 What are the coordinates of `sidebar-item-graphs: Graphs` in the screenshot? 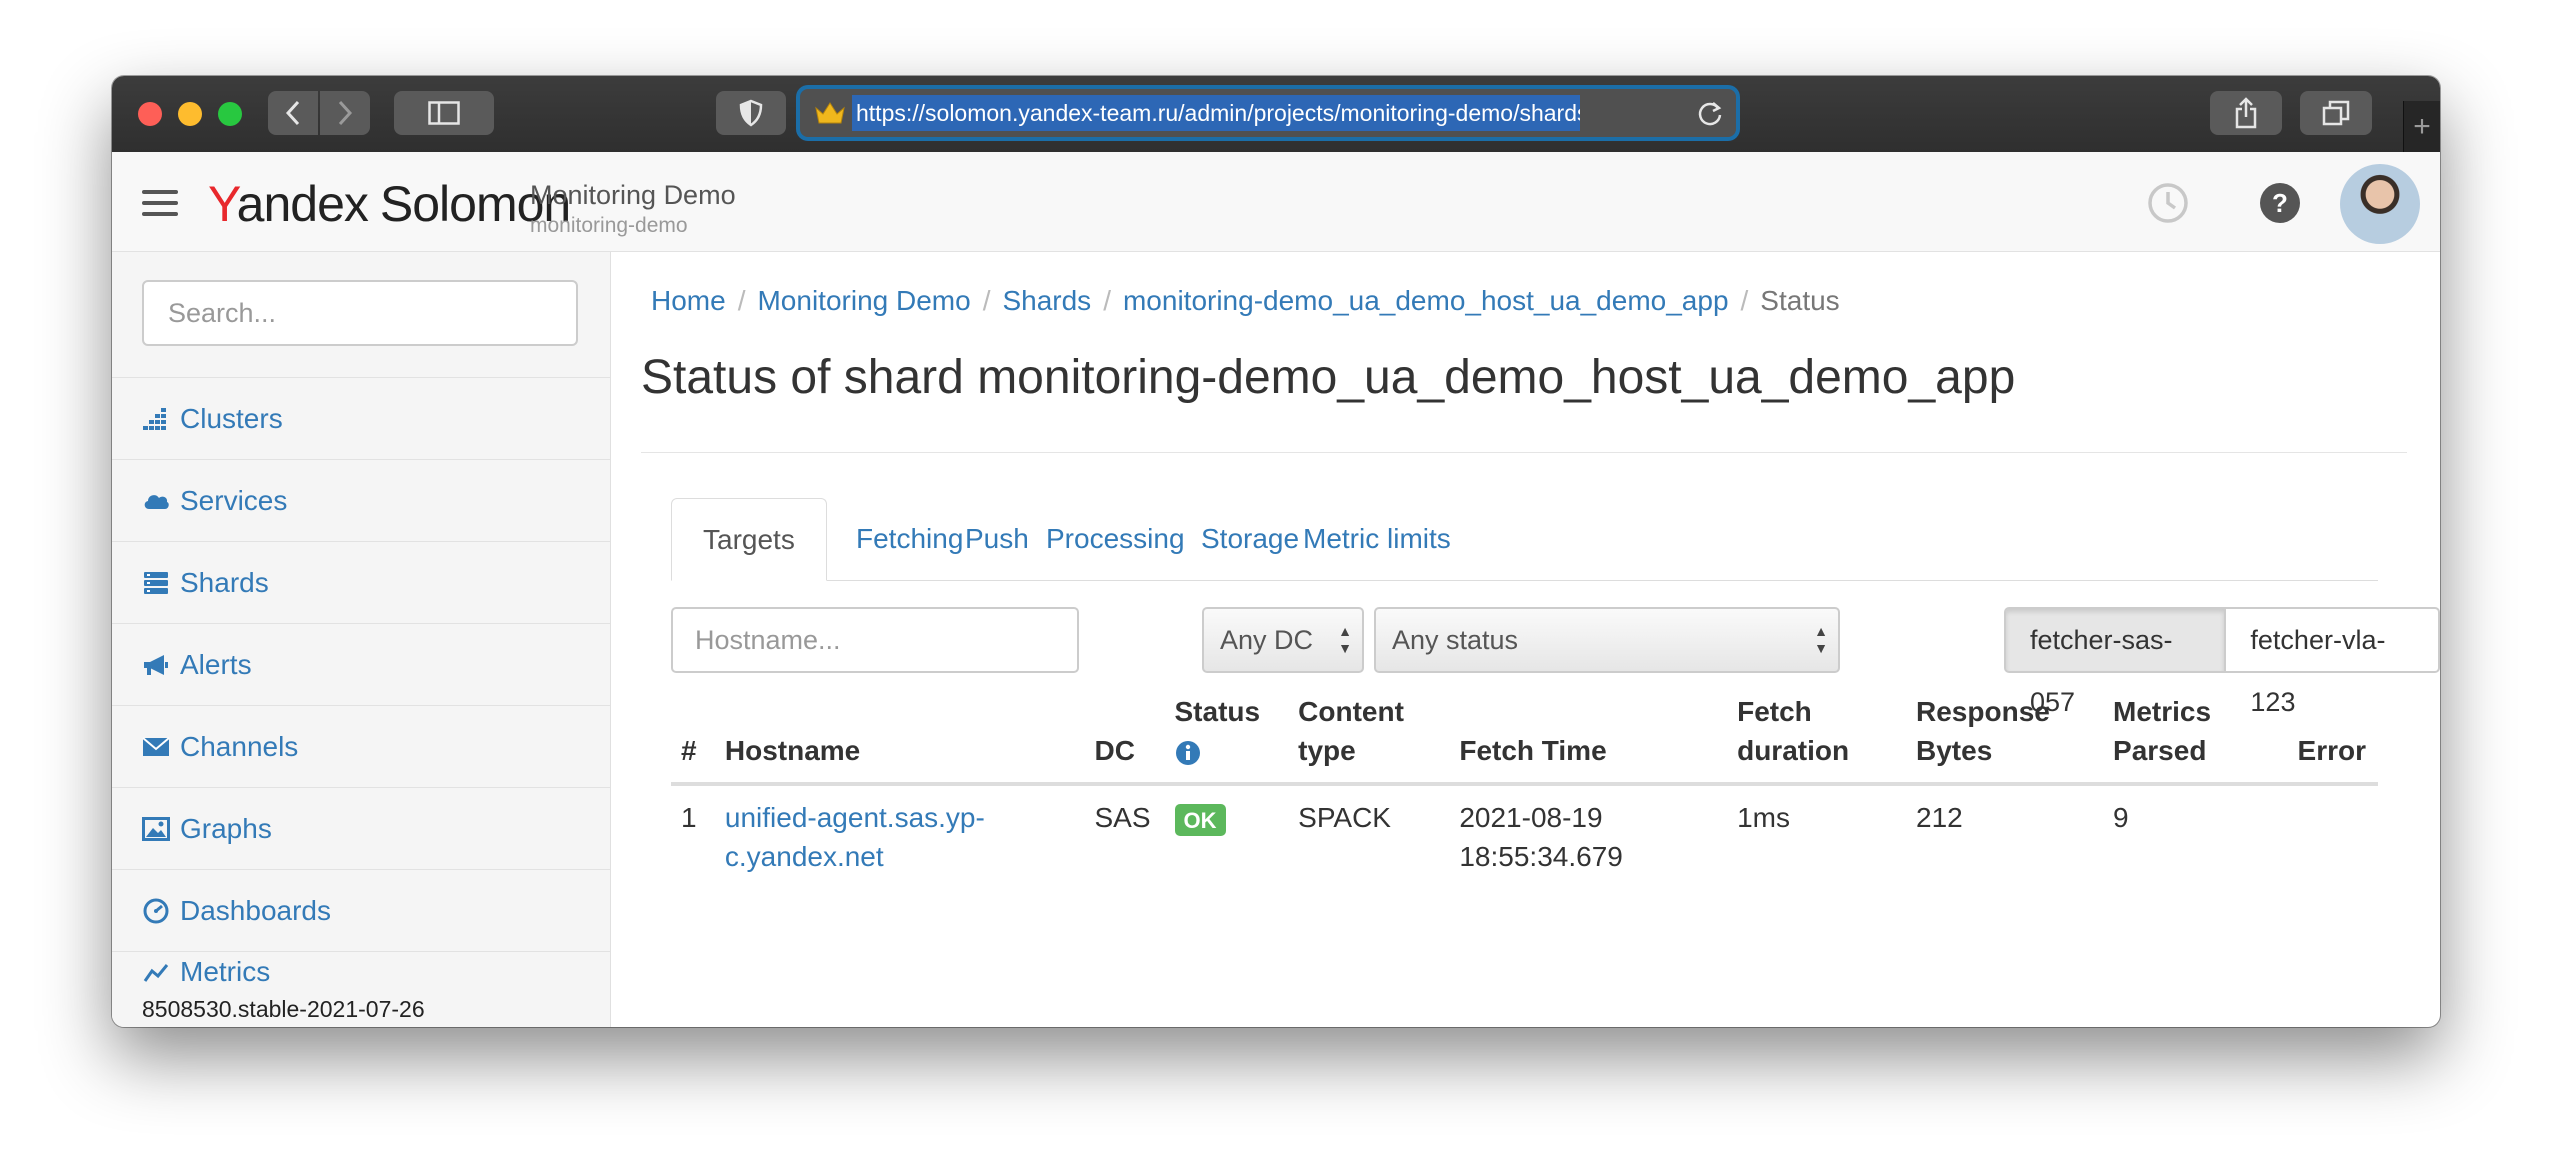 It's located at (361, 829).